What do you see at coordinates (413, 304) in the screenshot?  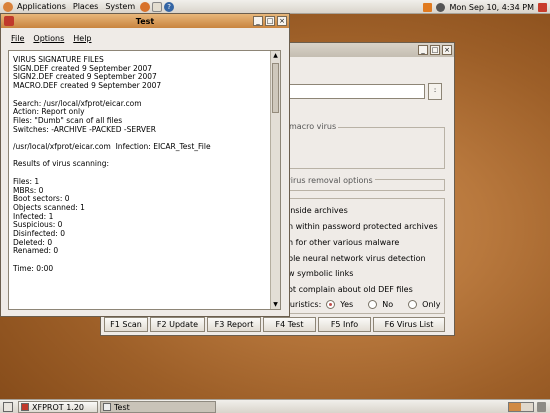 I see `heuristics-only-radio` at bounding box center [413, 304].